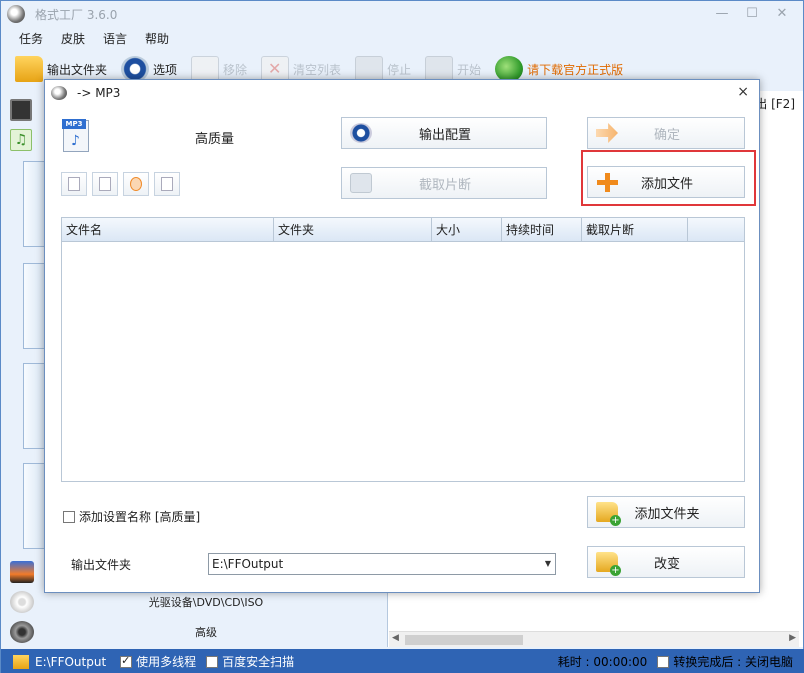 This screenshot has width=804, height=673. I want to click on col-duration: 持续时间, so click(542, 230).